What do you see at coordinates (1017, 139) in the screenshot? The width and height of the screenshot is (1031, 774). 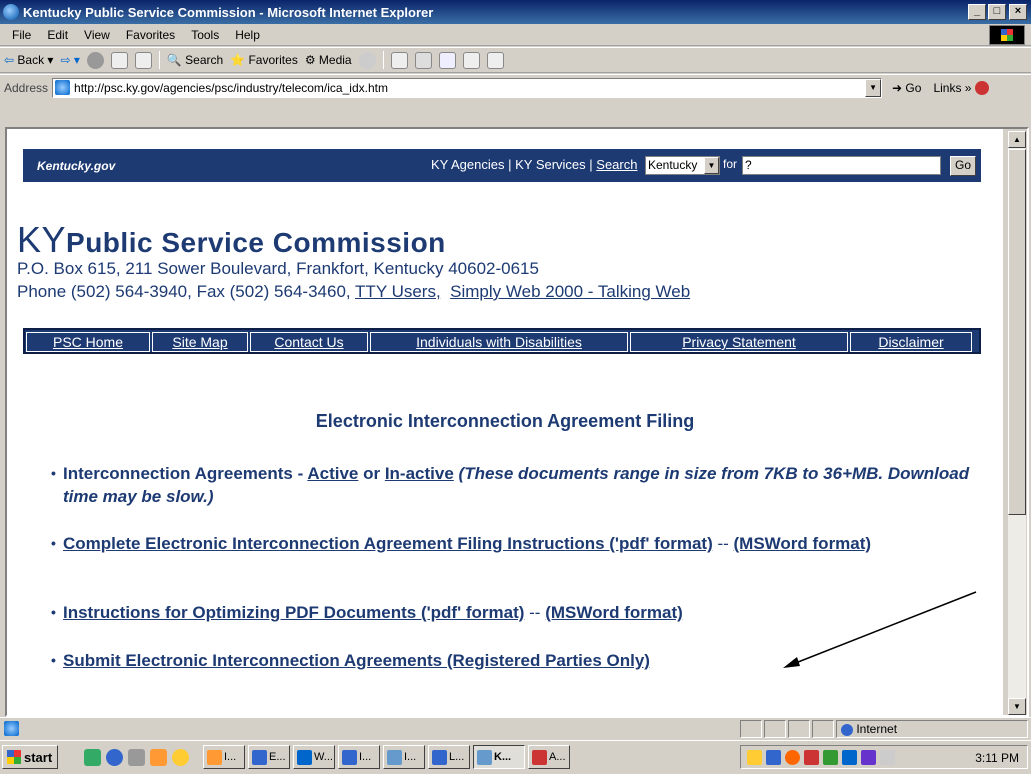 I see `scroll-up-icon: ▲` at bounding box center [1017, 139].